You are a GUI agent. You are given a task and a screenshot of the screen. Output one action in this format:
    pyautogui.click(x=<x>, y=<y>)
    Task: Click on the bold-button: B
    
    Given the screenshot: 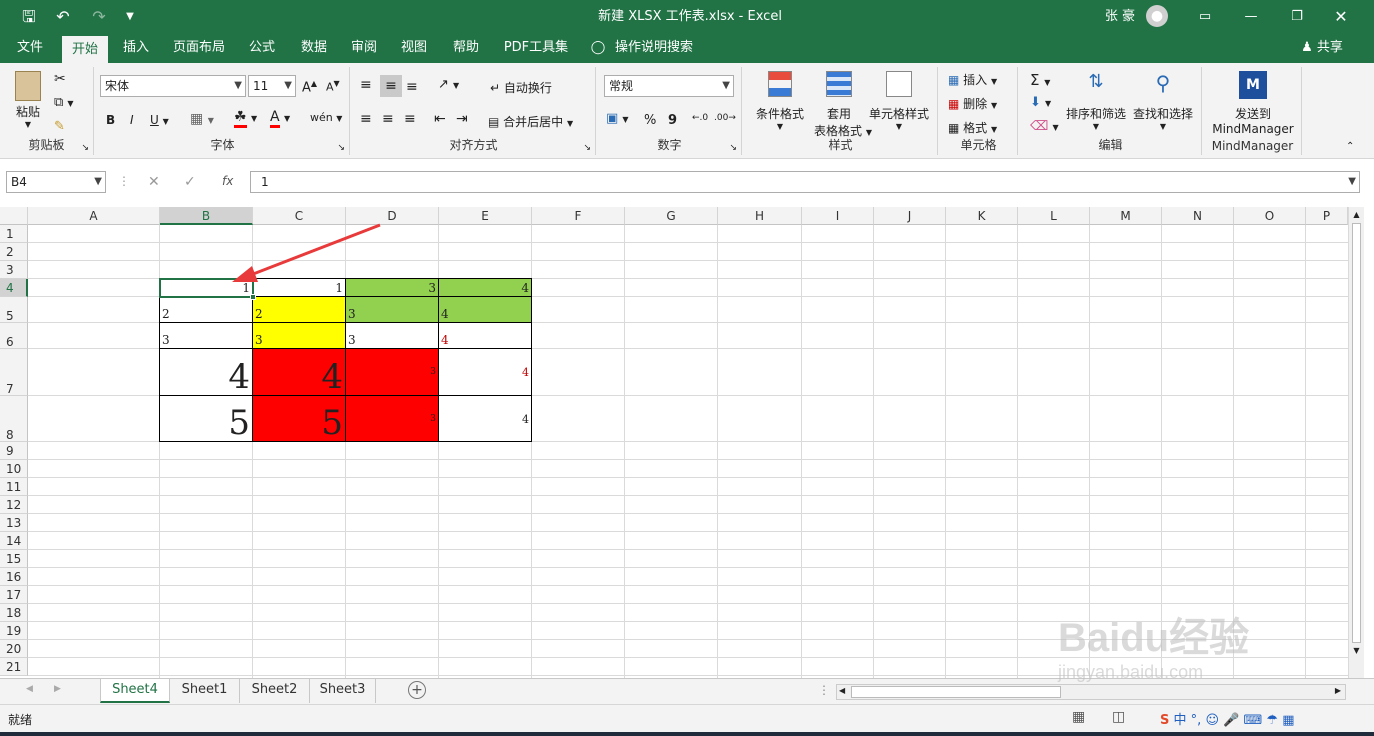 What is the action you would take?
    pyautogui.click(x=110, y=120)
    